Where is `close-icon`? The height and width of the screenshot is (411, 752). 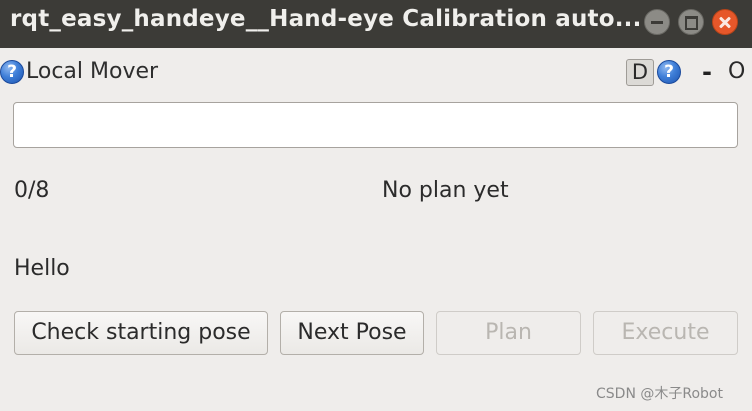
close-icon is located at coordinates (725, 22).